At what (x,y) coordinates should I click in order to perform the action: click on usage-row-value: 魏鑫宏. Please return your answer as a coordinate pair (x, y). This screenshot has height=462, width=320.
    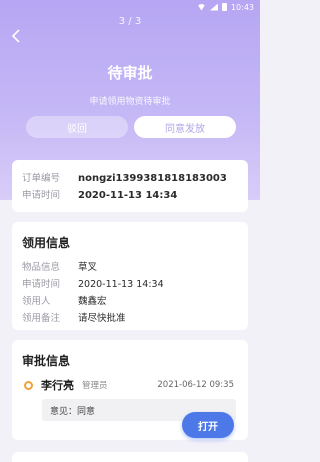
    Looking at the image, I should click on (92, 301).